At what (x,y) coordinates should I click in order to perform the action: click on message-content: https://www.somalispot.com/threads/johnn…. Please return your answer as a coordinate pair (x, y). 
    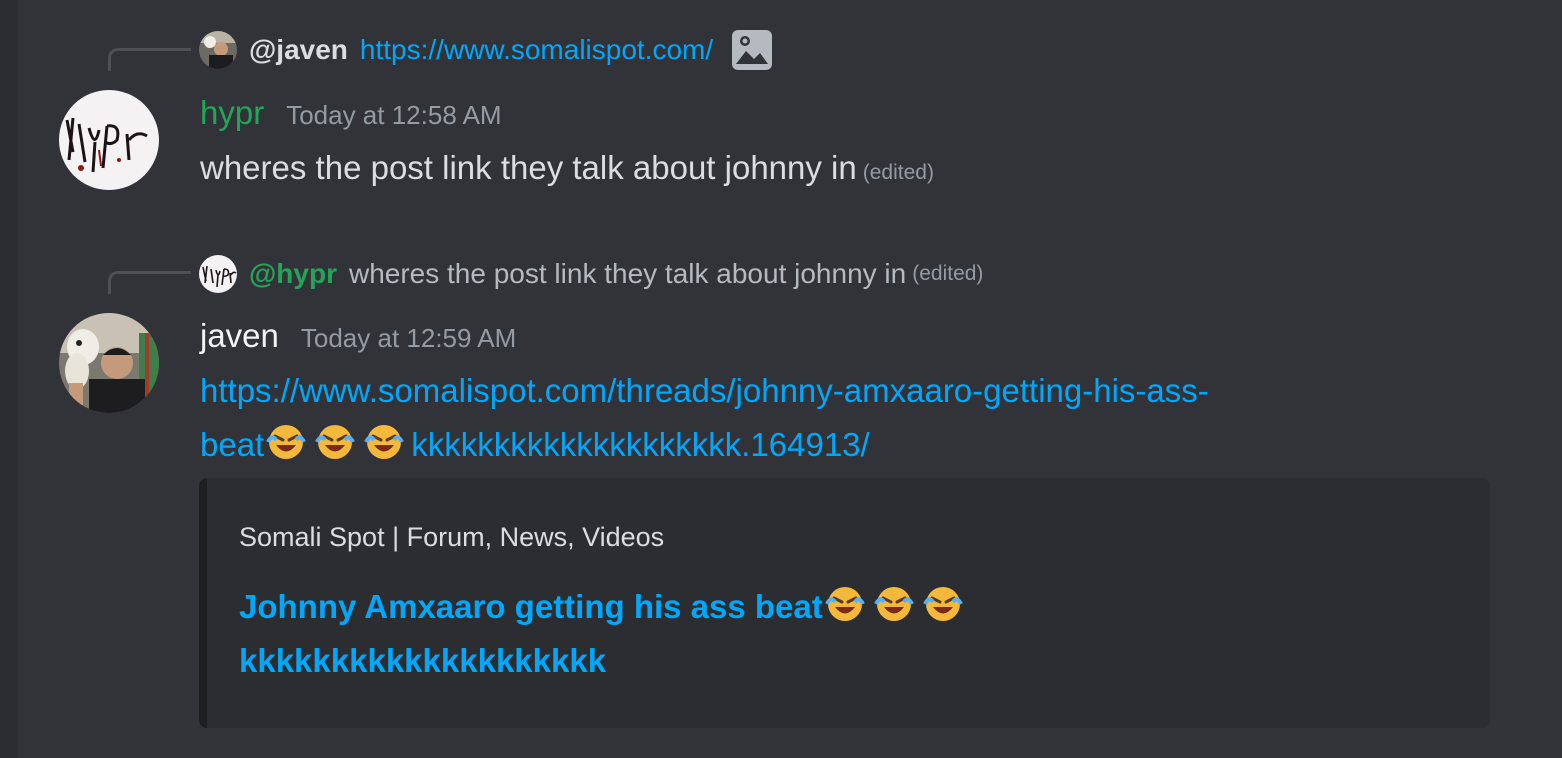
    Looking at the image, I should click on (704, 418).